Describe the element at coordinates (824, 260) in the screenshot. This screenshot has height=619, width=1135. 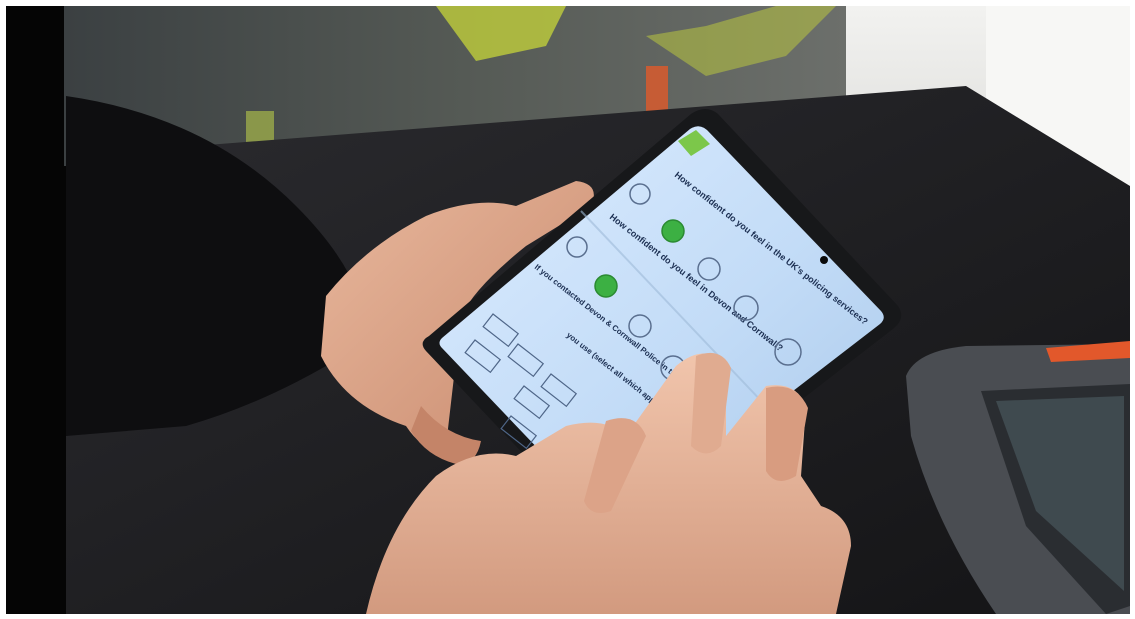
I see `front-camera` at that location.